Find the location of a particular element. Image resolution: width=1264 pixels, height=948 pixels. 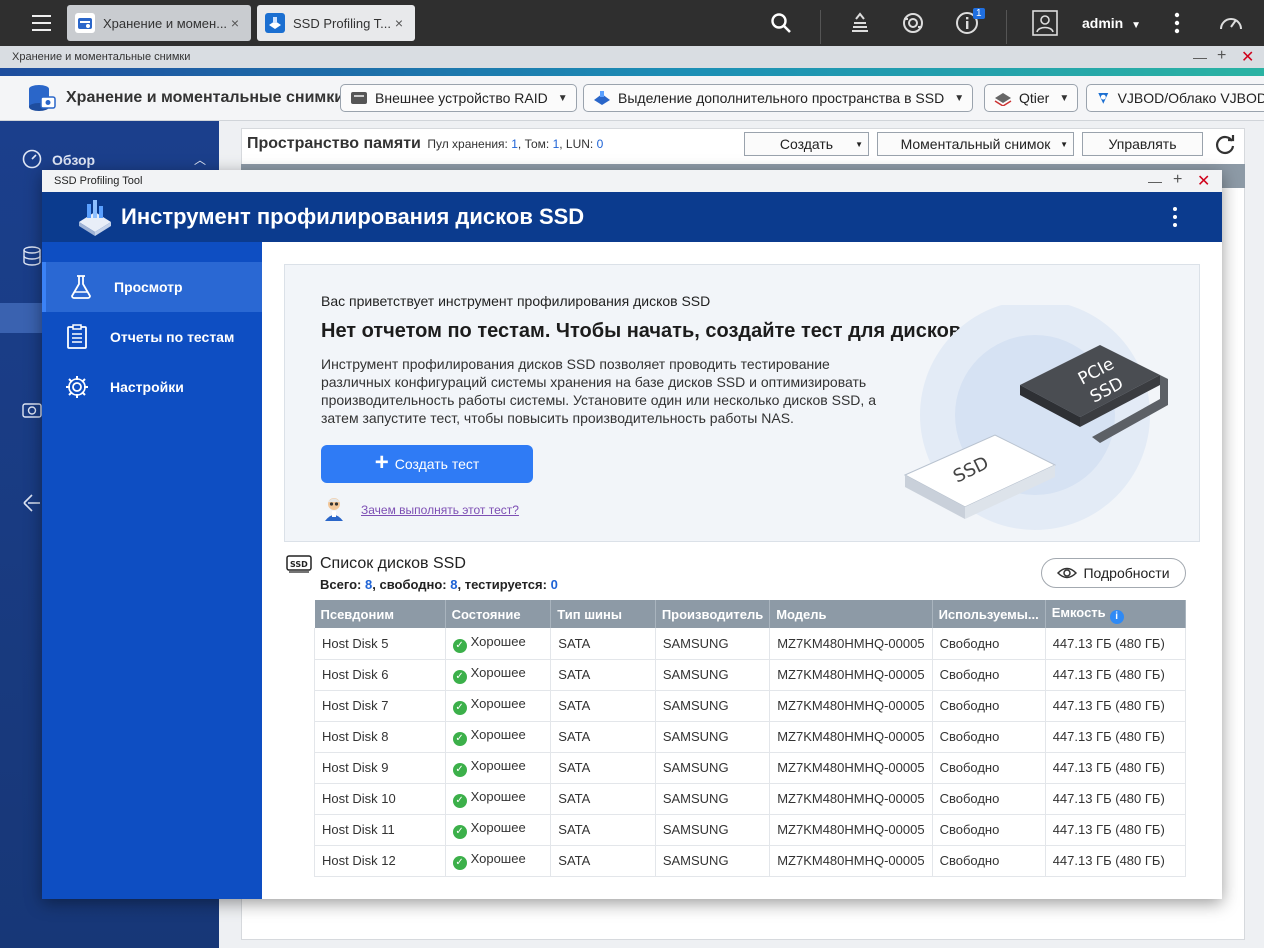

cell-alias: Host Disk 6 is located at coordinates (380, 675).